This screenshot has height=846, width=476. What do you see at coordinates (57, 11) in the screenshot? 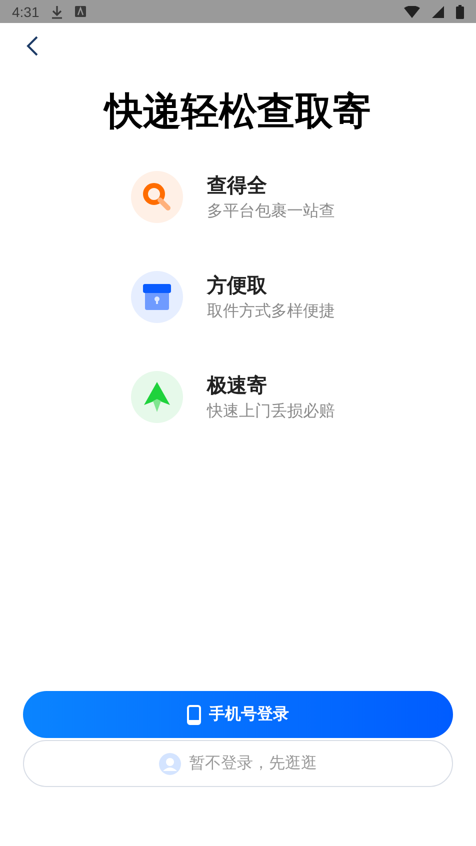
I see `download-icon` at bounding box center [57, 11].